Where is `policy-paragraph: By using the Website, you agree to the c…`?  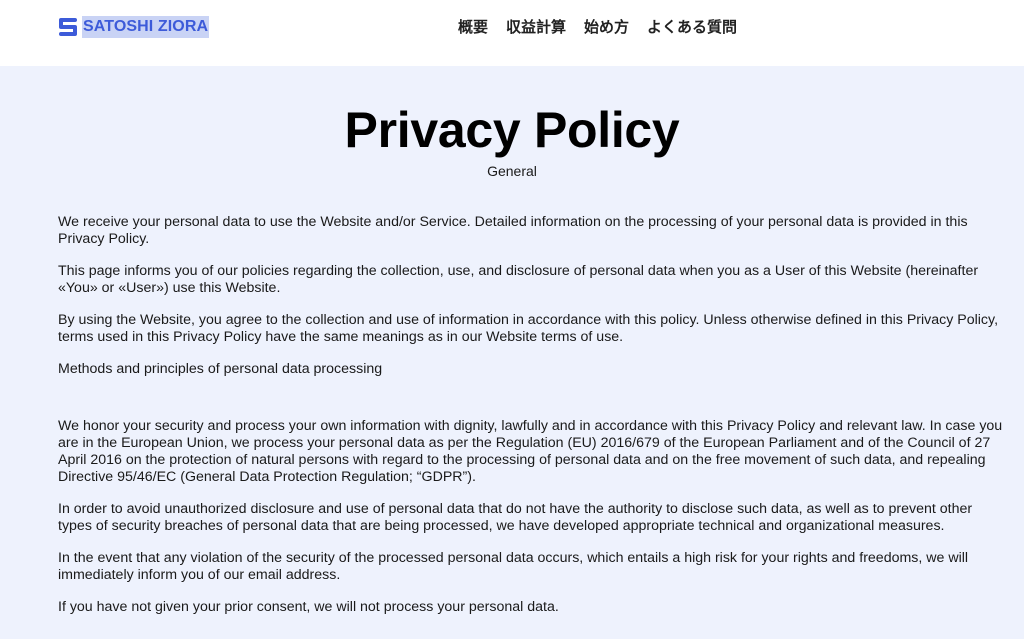 policy-paragraph: By using the Website, you agree to the c… is located at coordinates (528, 328).